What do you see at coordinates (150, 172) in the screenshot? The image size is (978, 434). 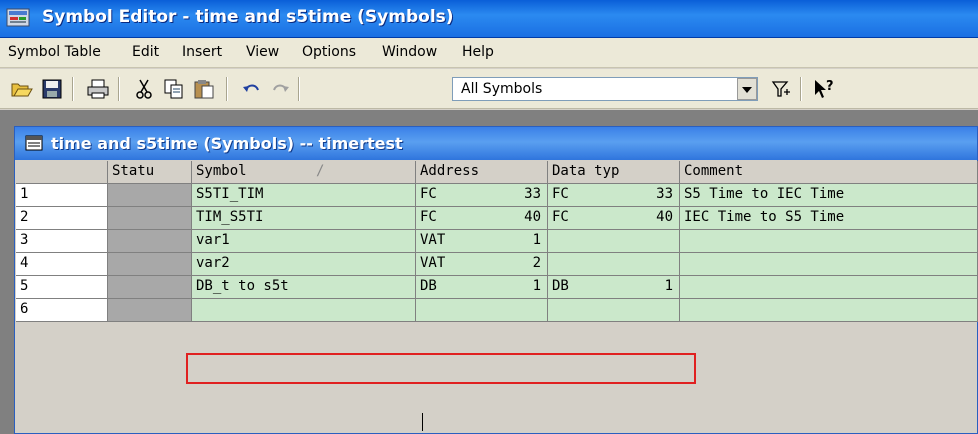 I see `header-status: Statu` at bounding box center [150, 172].